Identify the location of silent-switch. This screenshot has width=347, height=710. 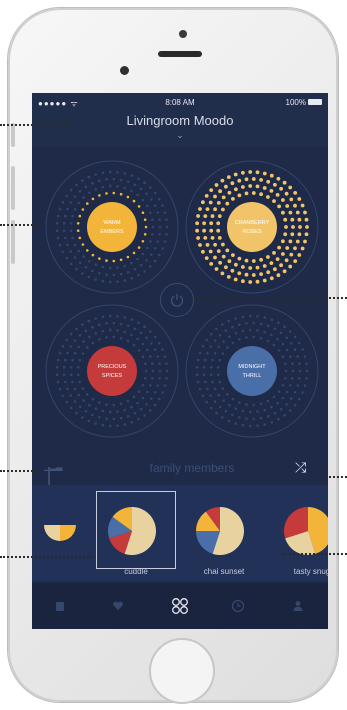
(13, 135).